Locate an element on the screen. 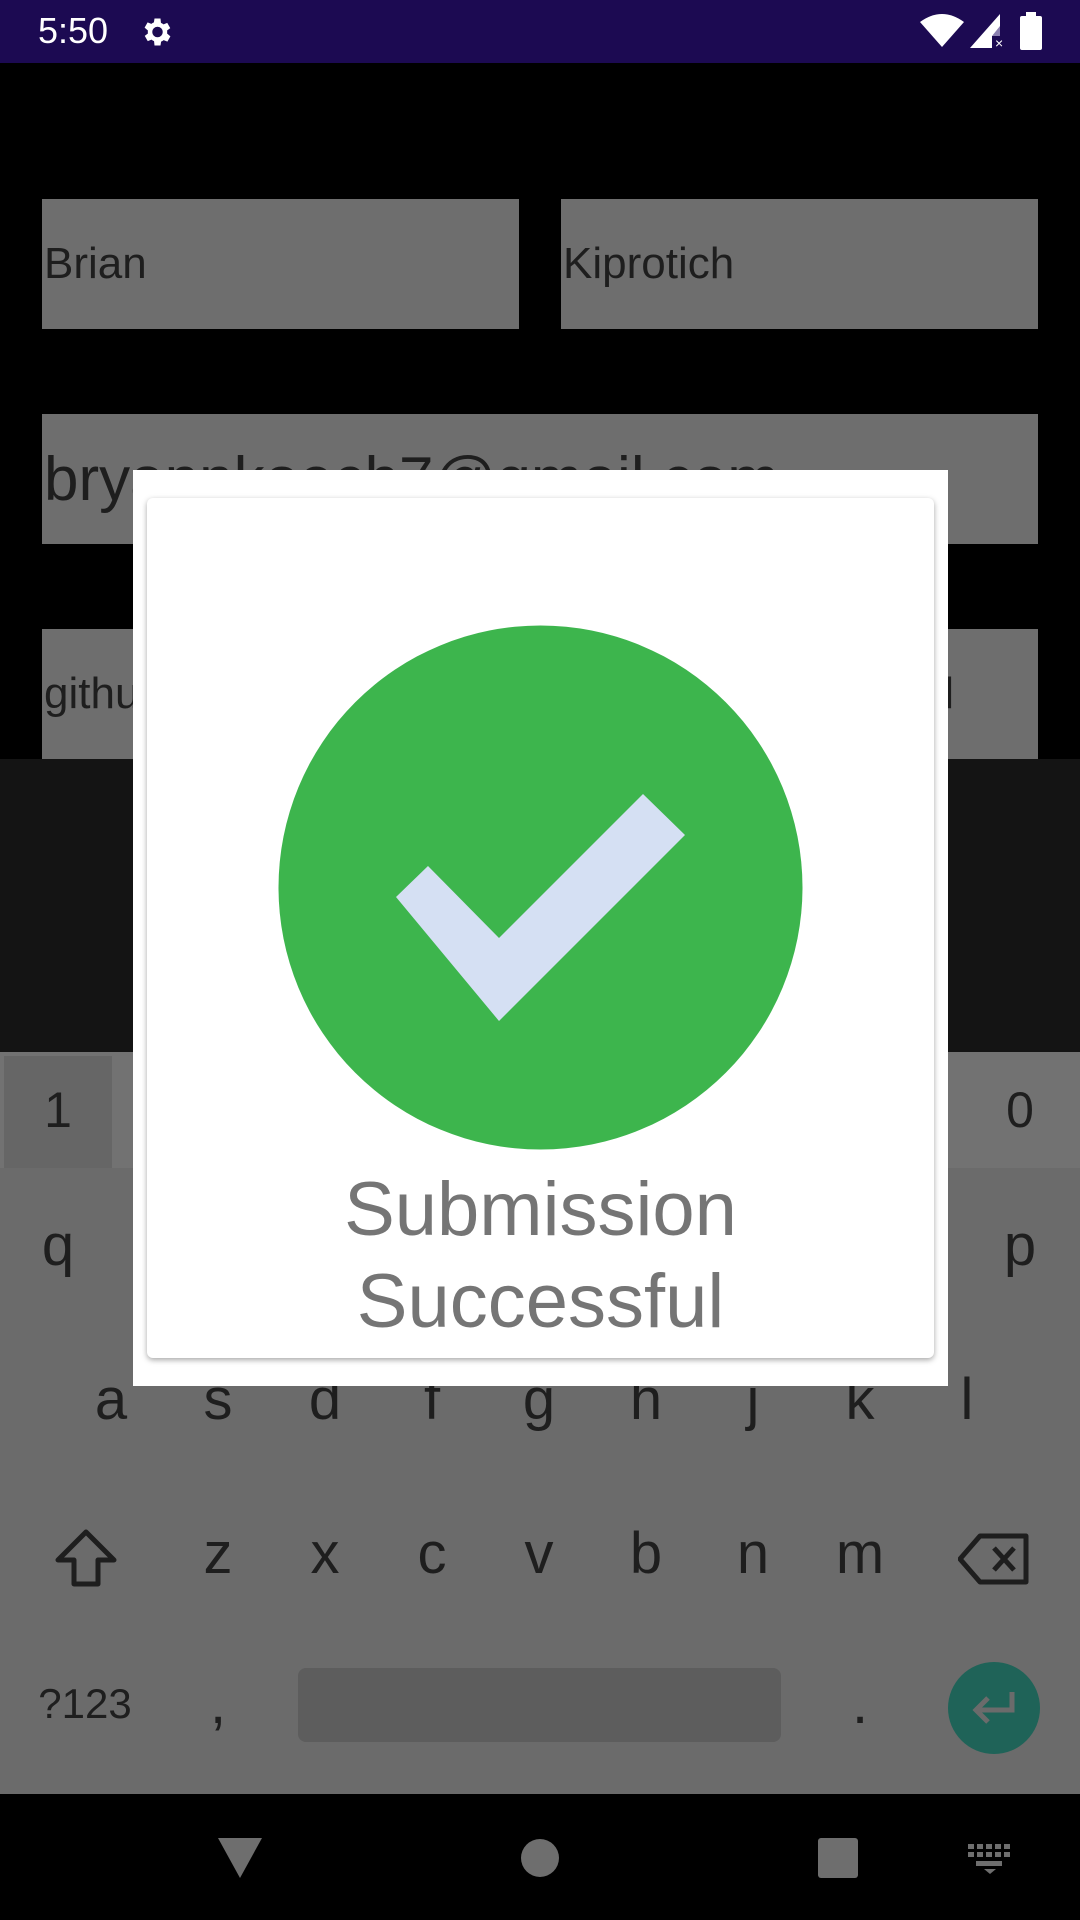 This screenshot has width=1080, height=1920. check-circle-icon is located at coordinates (540, 887).